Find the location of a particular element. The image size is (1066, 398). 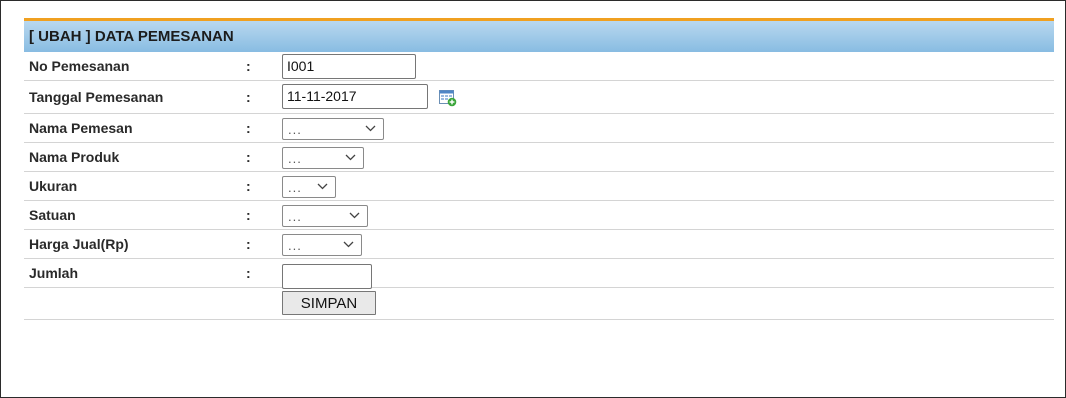

calendar-add-icon is located at coordinates (448, 101).